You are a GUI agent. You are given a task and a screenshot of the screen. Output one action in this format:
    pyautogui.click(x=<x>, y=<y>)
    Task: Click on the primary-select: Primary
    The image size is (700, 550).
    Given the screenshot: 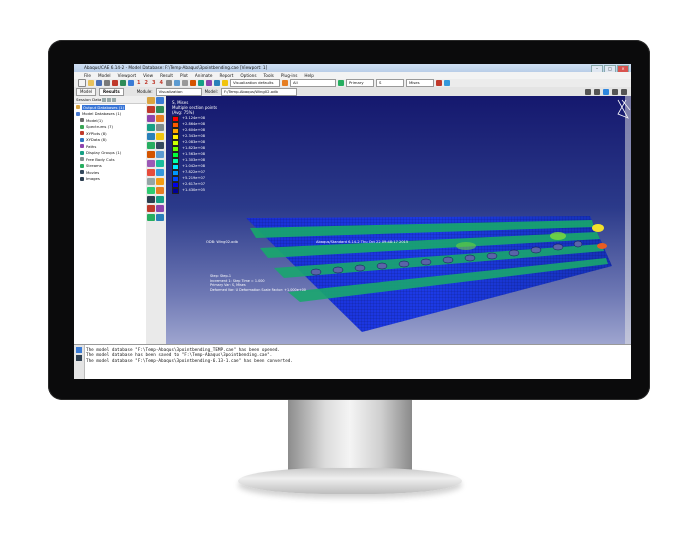 What is the action you would take?
    pyautogui.click(x=359, y=83)
    